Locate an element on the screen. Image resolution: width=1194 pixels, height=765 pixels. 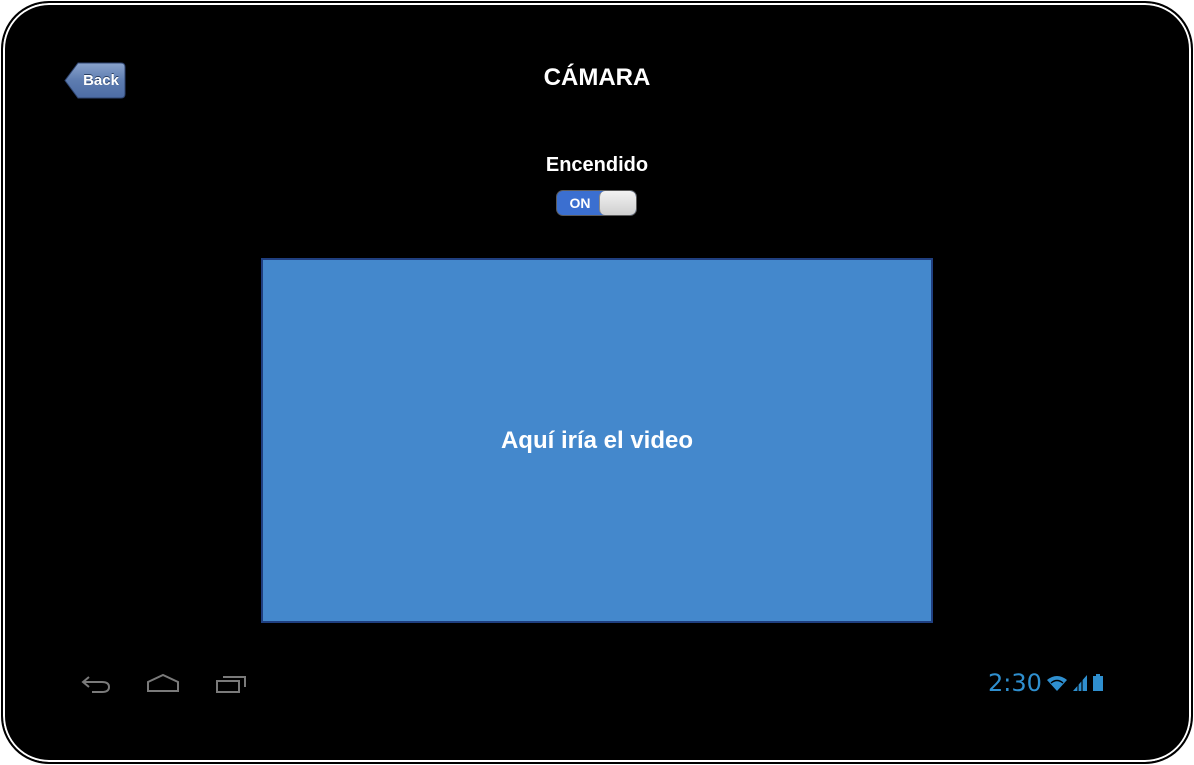
clock-time: 2:30 is located at coordinates (1015, 683).